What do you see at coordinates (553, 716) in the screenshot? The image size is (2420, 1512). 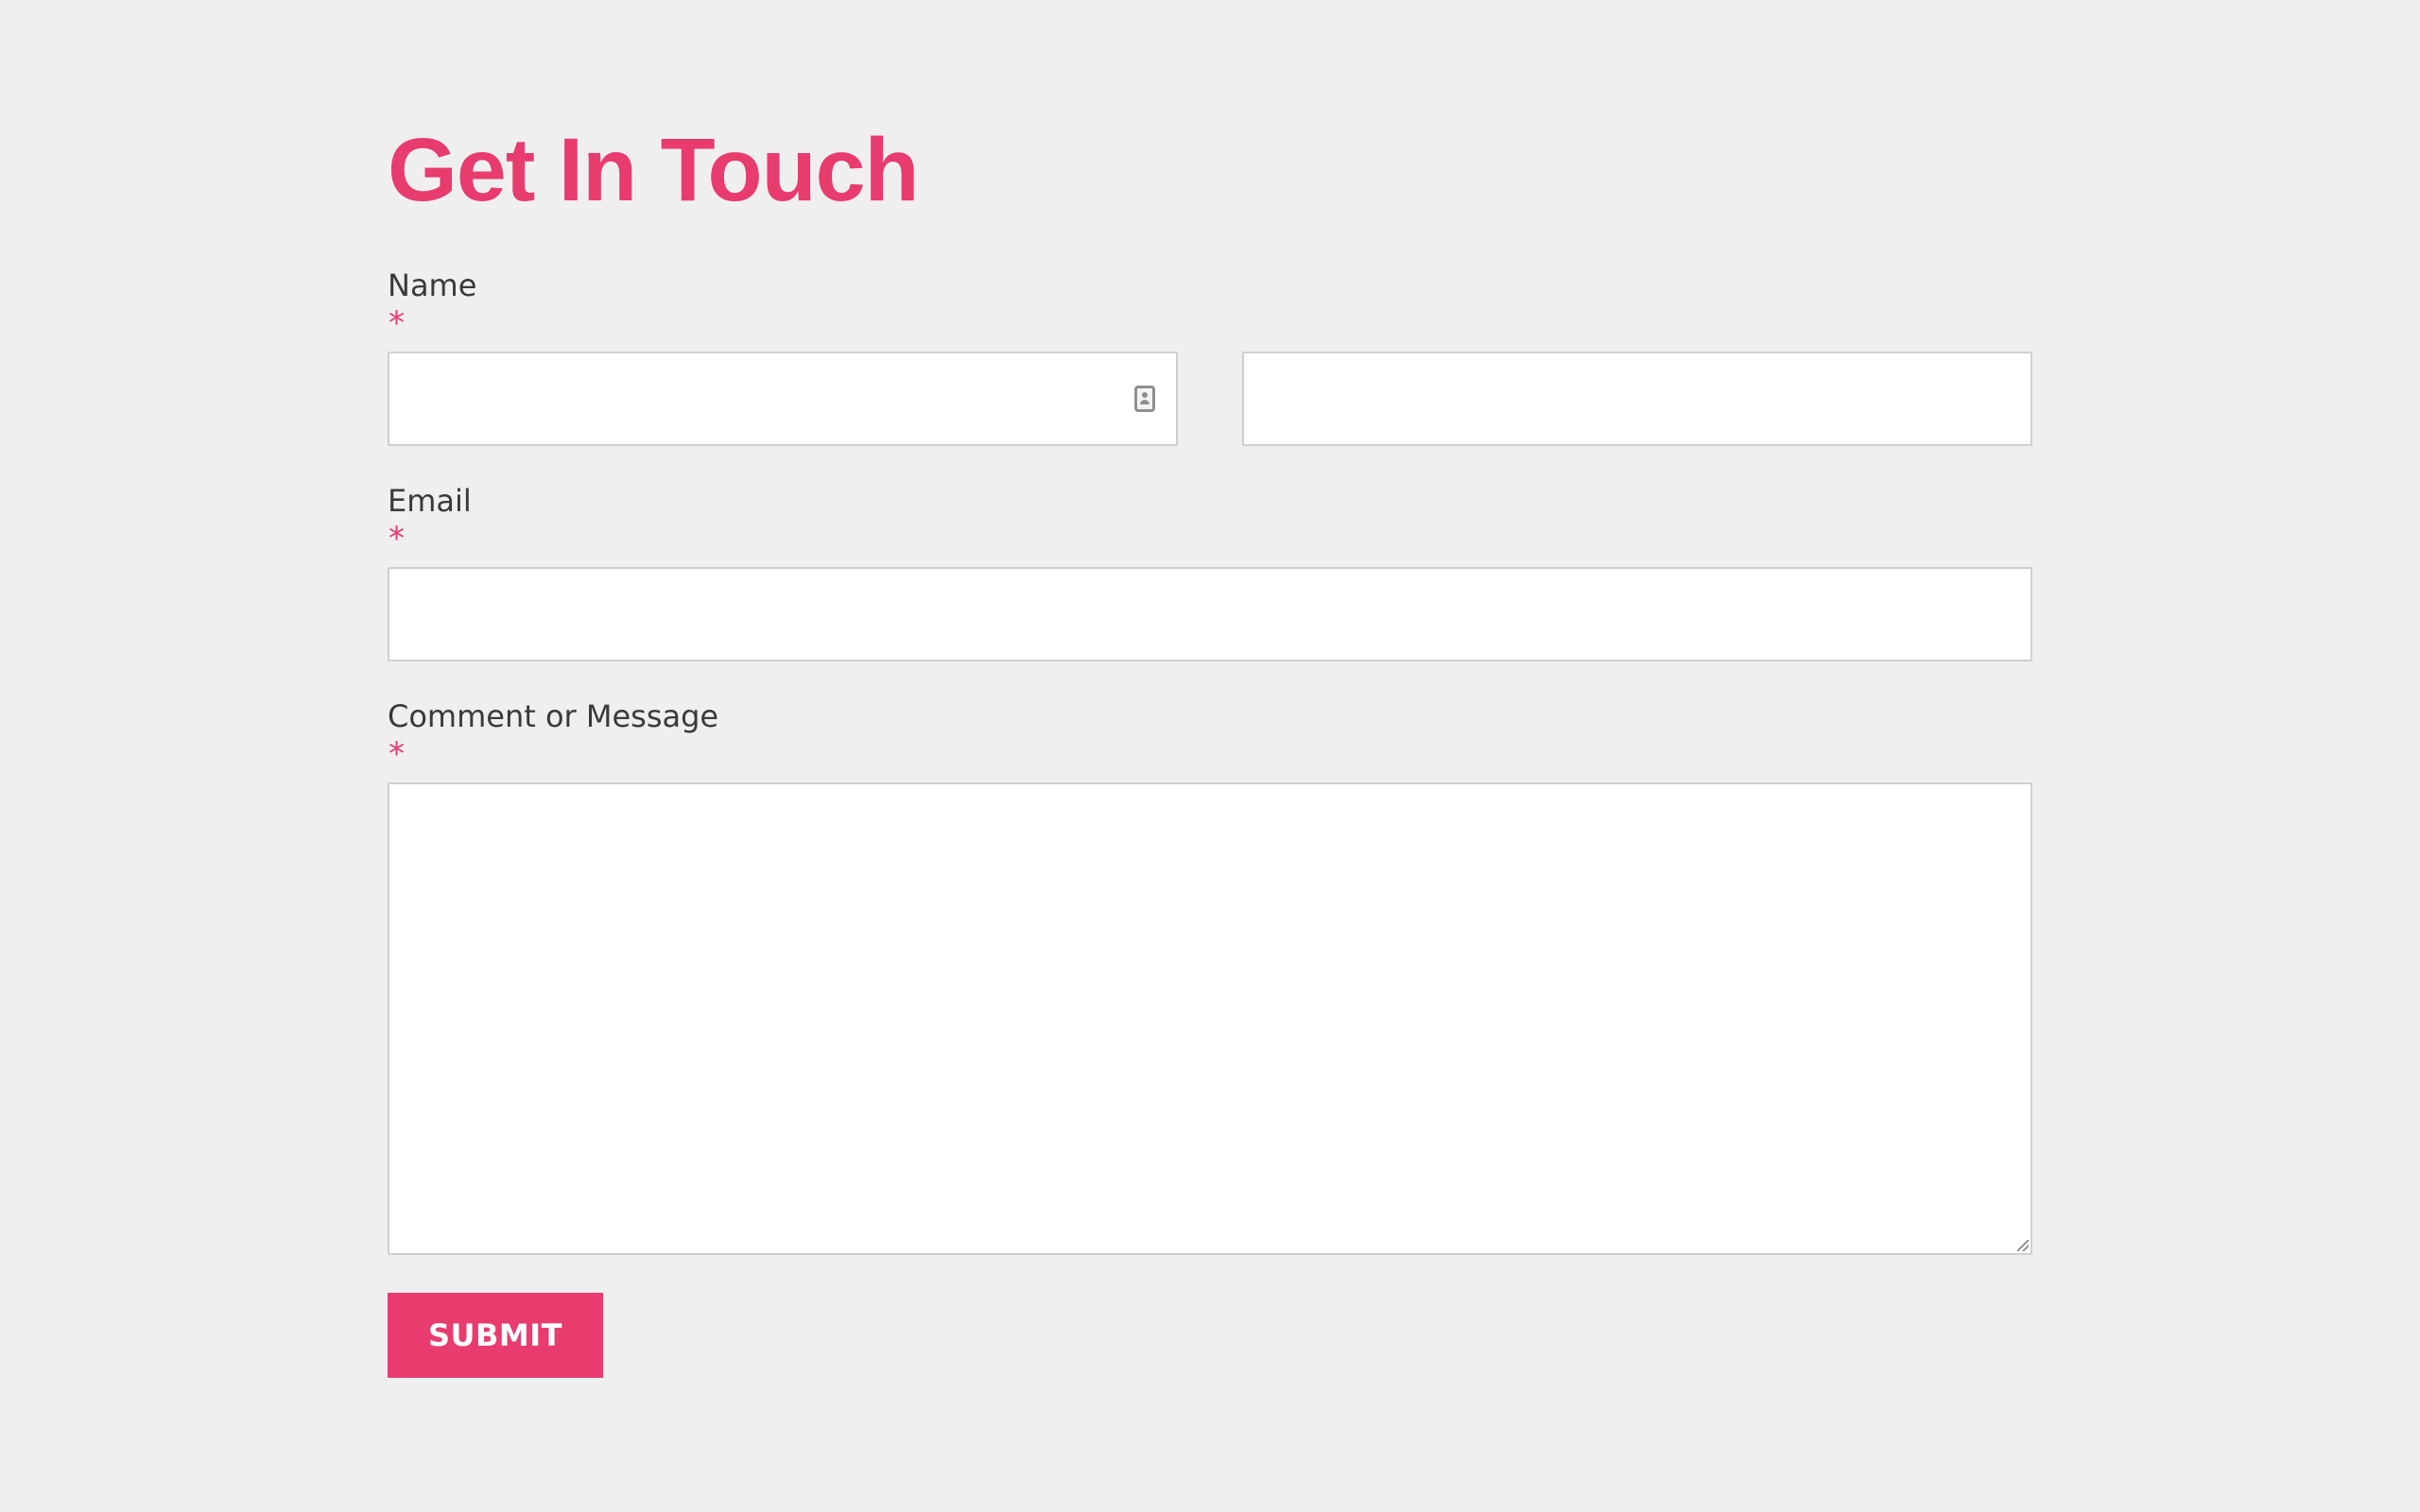 I see `message-label: Comment or Message` at bounding box center [553, 716].